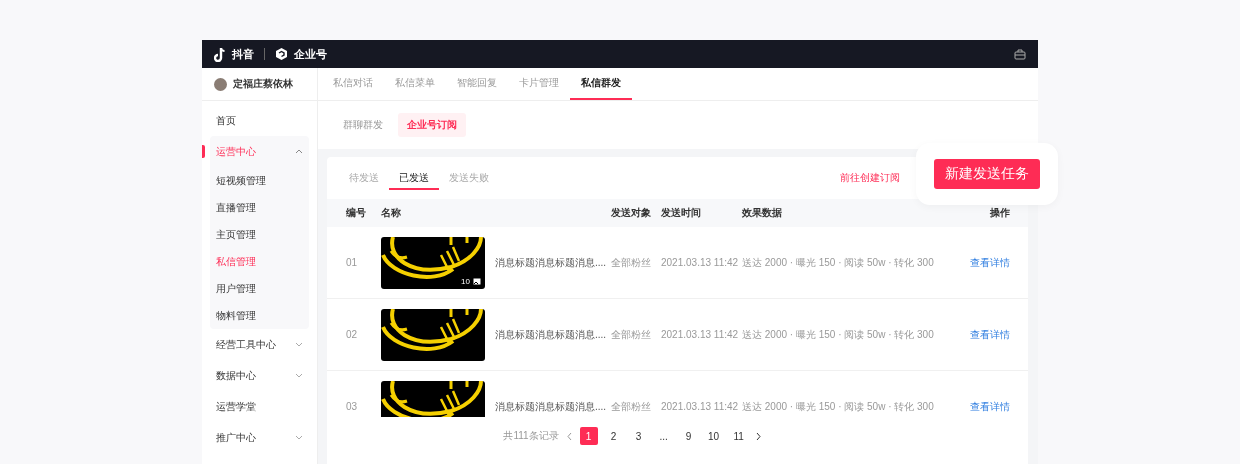 The image size is (1240, 464). What do you see at coordinates (259, 261) in the screenshot?
I see `sidebar-subitem: 私信管理` at bounding box center [259, 261].